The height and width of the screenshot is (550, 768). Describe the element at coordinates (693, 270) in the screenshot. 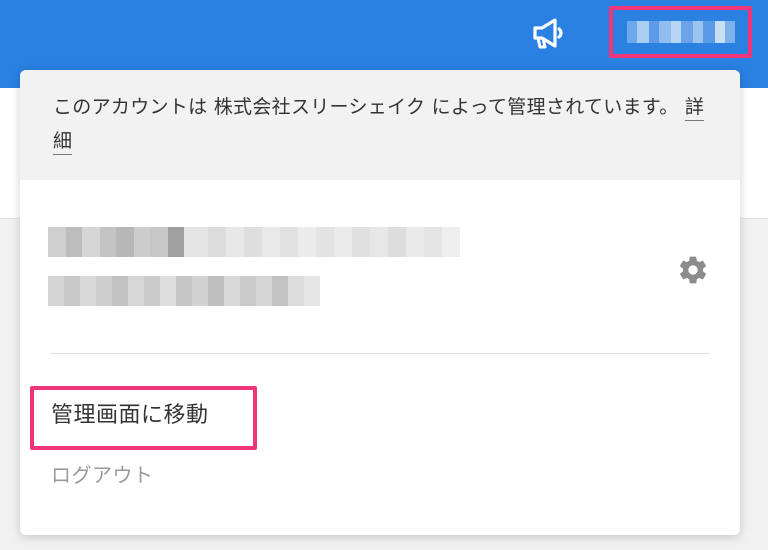

I see `gear-icon` at that location.